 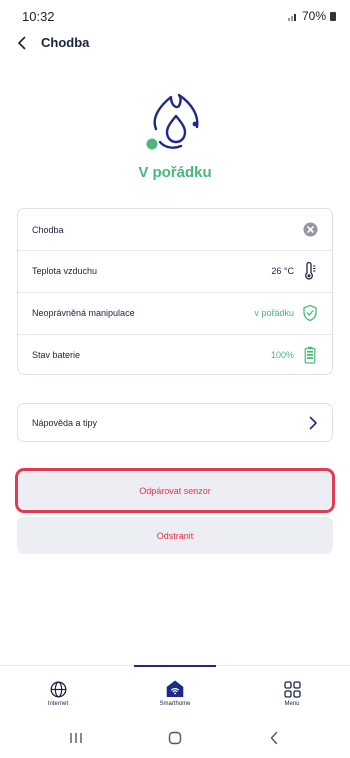 I want to click on system-navigation-bar, so click(x=175, y=735).